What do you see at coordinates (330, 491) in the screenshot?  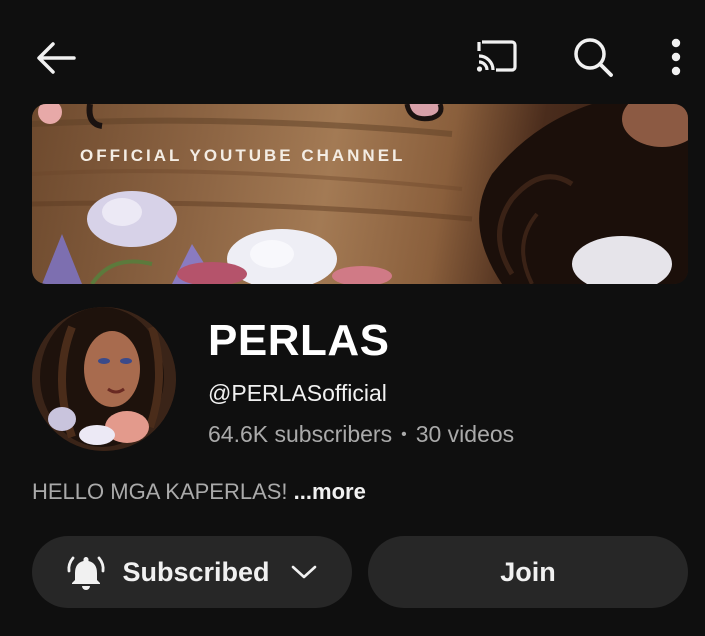 I see `description-more-link: ...more` at bounding box center [330, 491].